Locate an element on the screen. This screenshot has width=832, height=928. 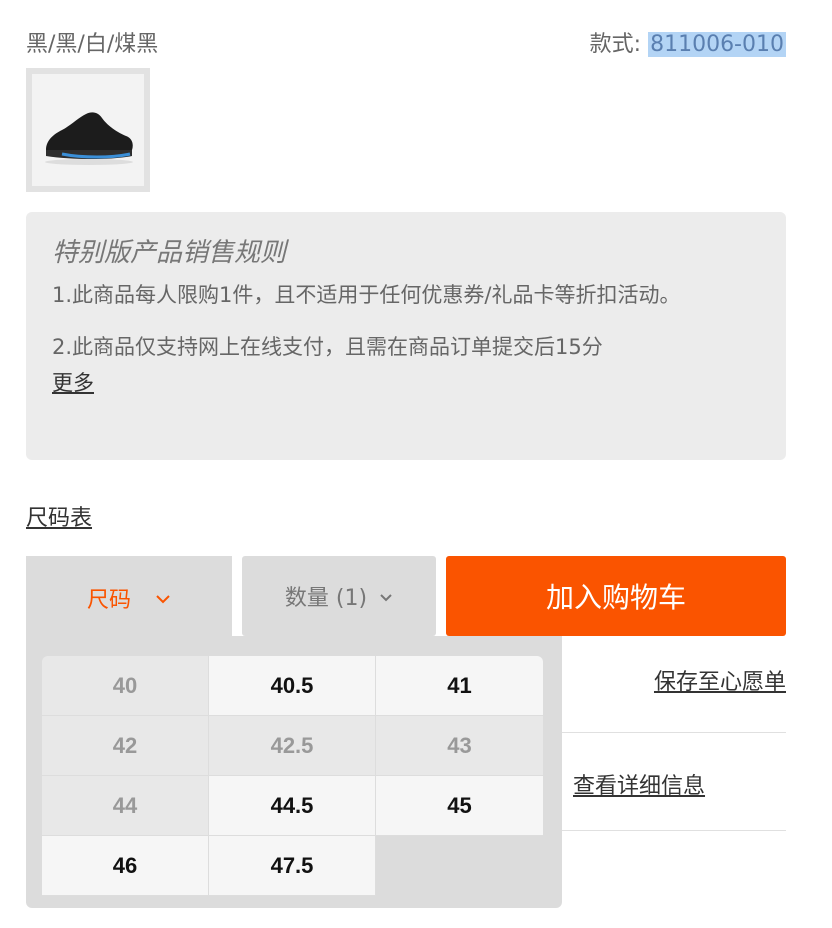
quantity-dropdown: 数量 (1) is located at coordinates (339, 596).